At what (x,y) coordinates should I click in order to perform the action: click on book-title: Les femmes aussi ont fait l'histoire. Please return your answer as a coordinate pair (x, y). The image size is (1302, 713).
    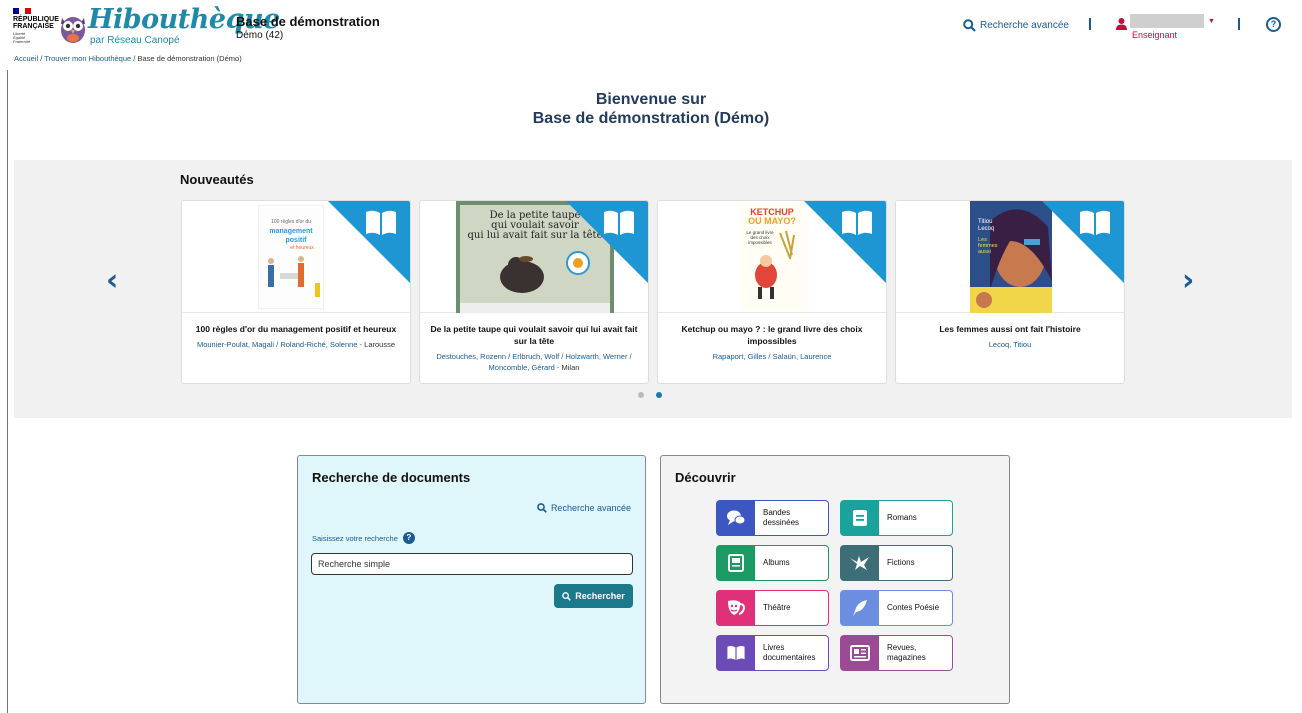
    Looking at the image, I should click on (1010, 329).